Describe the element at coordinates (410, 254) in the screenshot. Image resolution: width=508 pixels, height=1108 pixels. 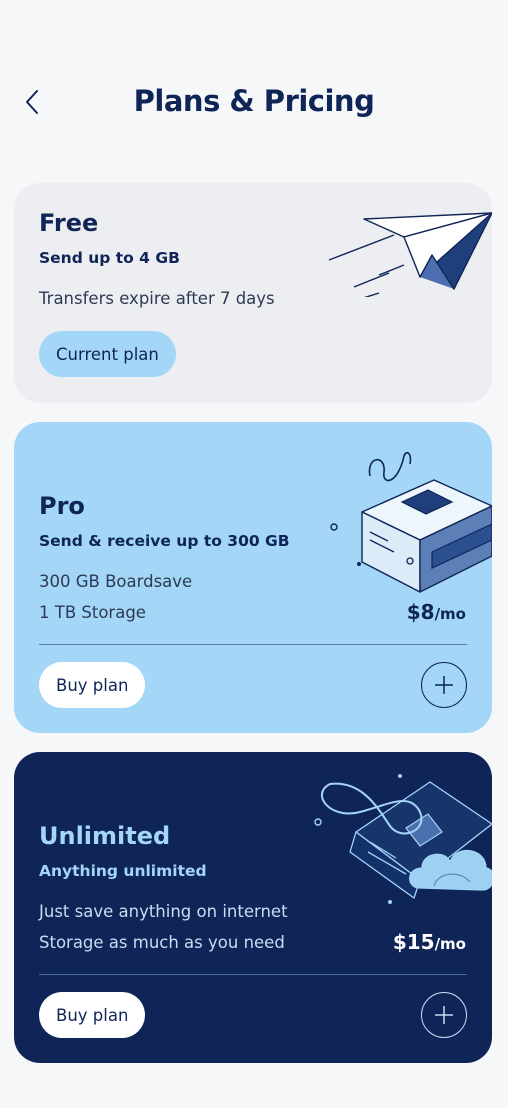
I see `paper-plane-illustration` at that location.